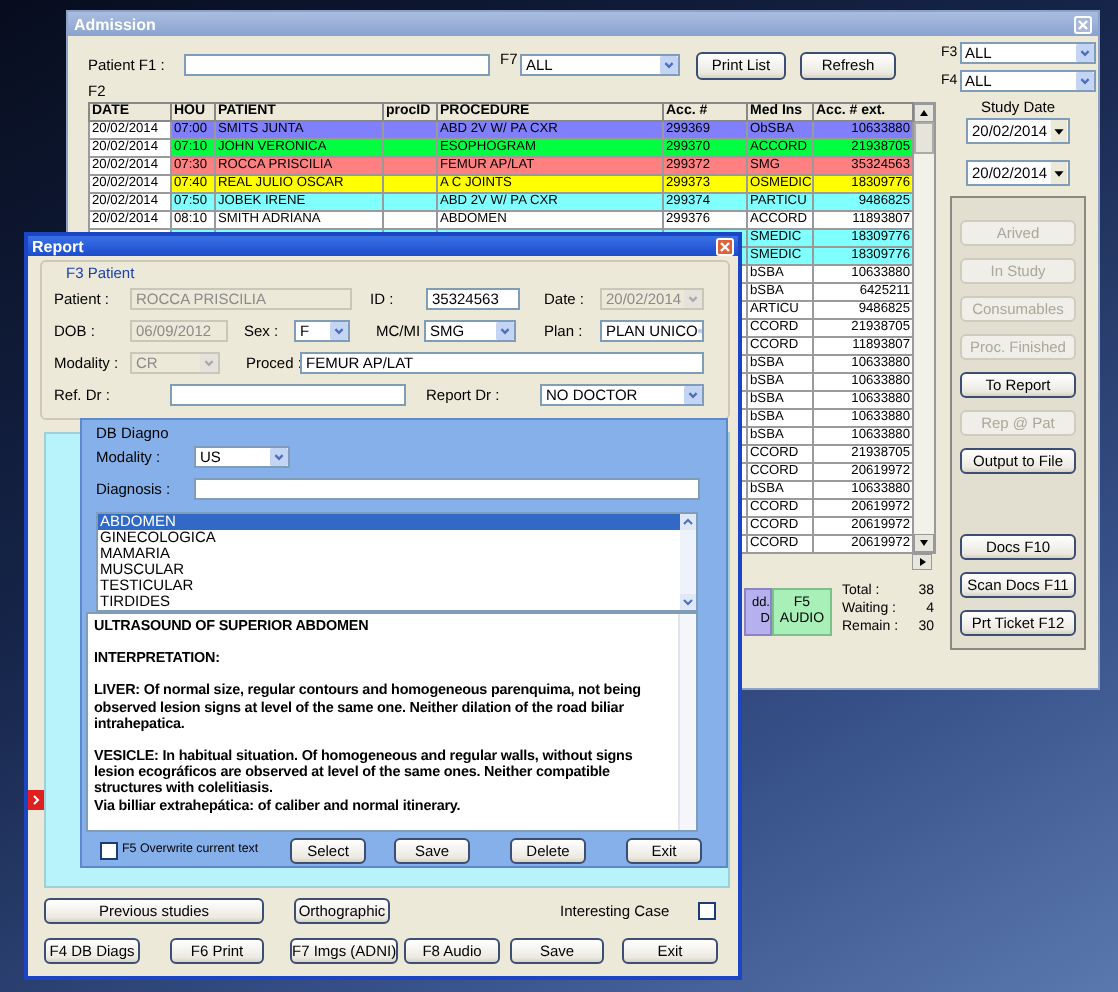 The height and width of the screenshot is (992, 1118). What do you see at coordinates (392, 722) in the screenshot?
I see `report-text-area` at bounding box center [392, 722].